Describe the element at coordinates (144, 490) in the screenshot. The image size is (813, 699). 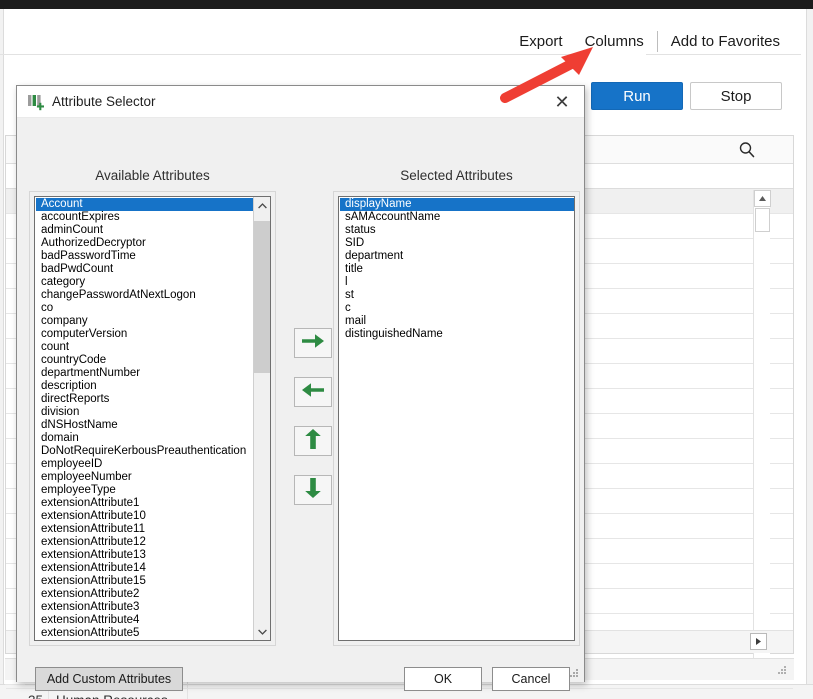
I see `available-attribute-item: employeeType` at that location.